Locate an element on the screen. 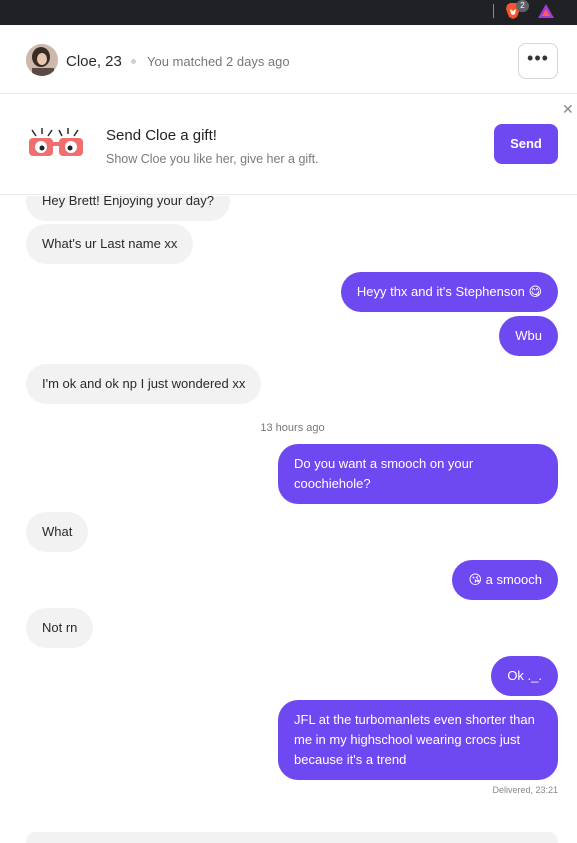 Image resolution: width=577 pixels, height=843 pixels. separator-dot is located at coordinates (133, 61).